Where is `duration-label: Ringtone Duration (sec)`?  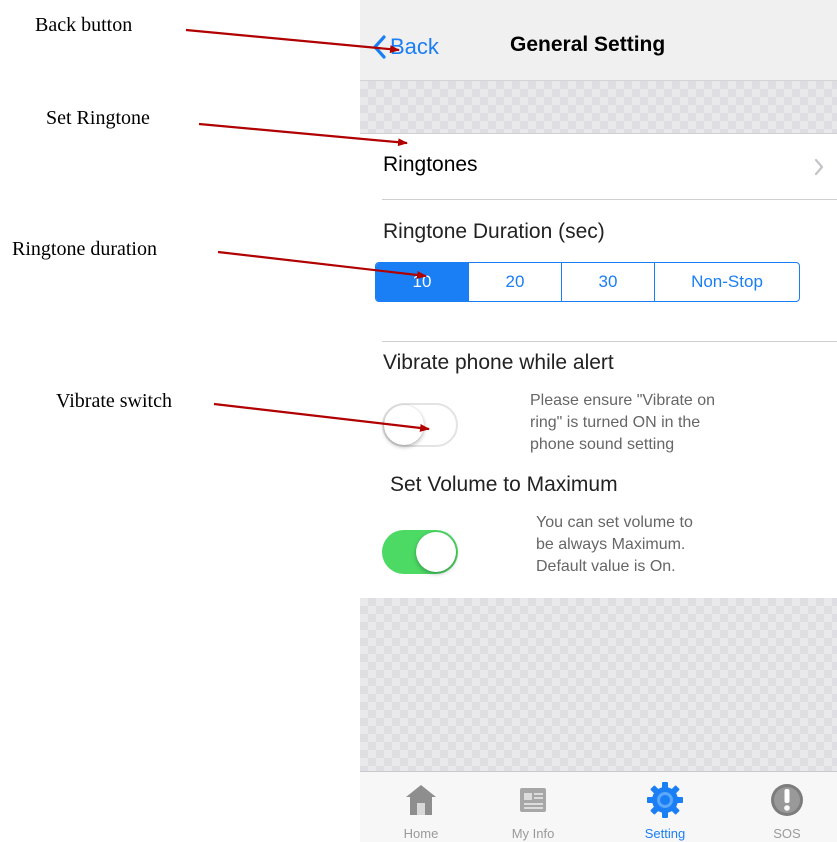 duration-label: Ringtone Duration (sec) is located at coordinates (494, 231).